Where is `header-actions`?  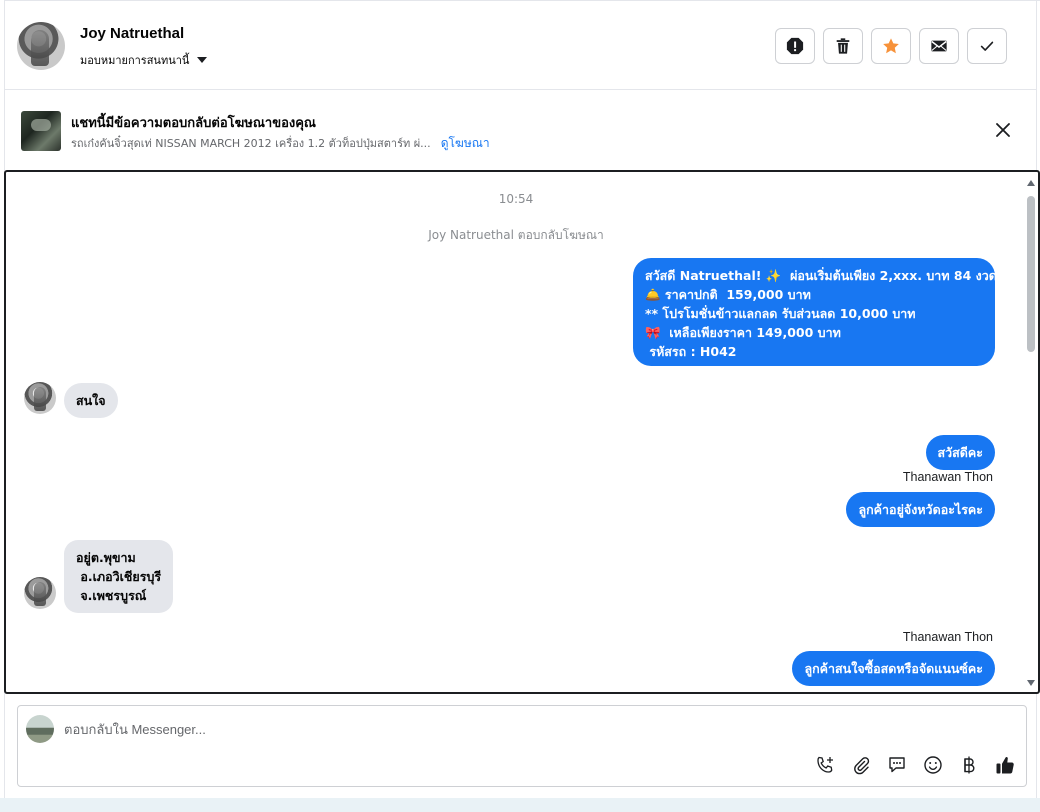 header-actions is located at coordinates (891, 46).